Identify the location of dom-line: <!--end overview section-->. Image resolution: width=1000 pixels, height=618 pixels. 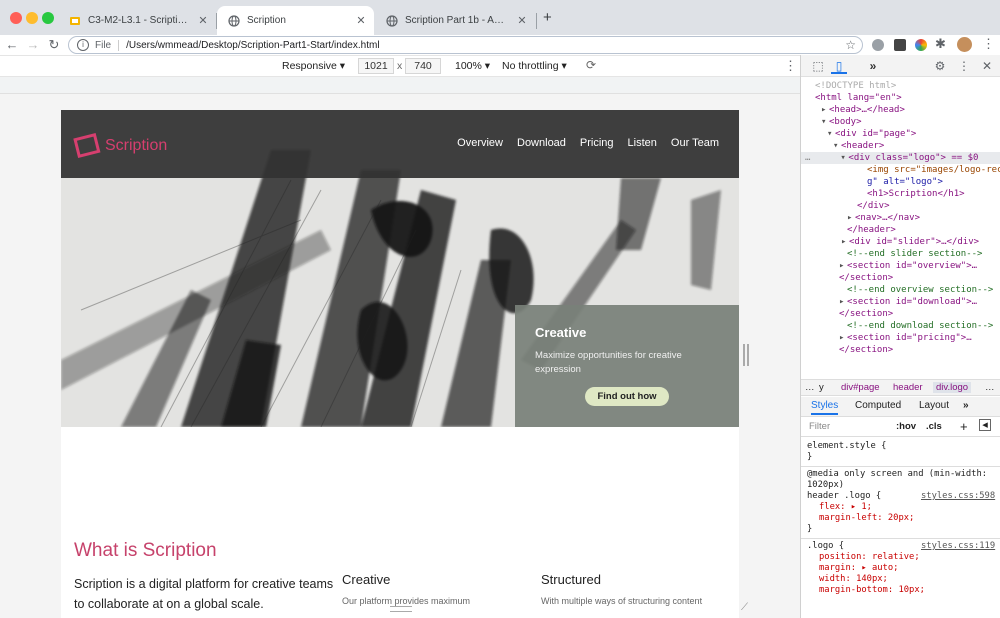
(920, 290).